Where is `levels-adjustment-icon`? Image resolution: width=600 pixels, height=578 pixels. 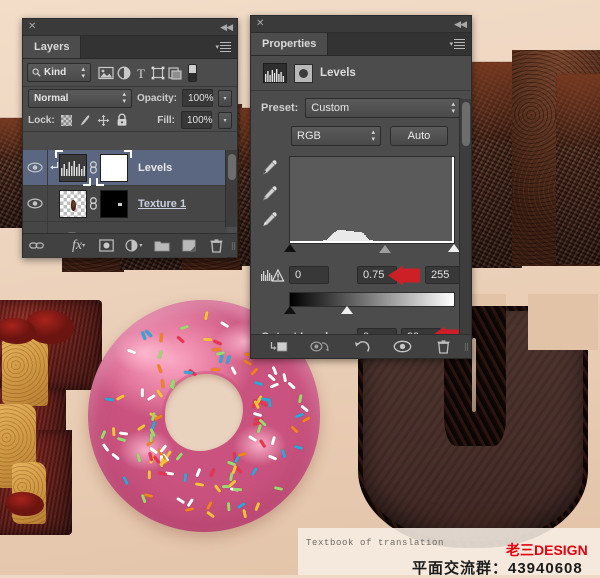
levels-adjustment-icon is located at coordinates (275, 73).